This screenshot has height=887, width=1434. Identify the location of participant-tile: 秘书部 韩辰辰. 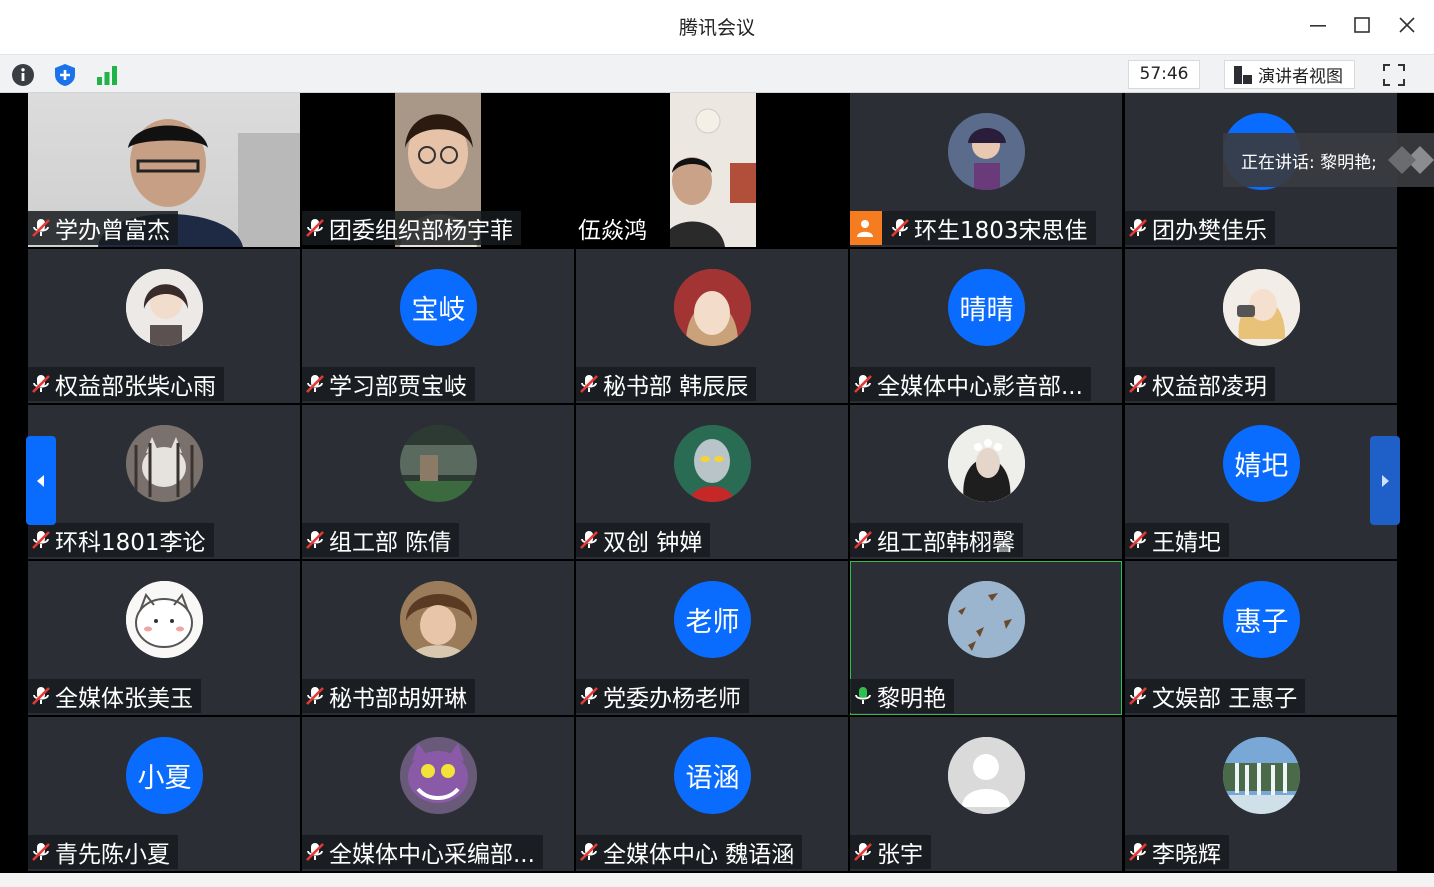
(712, 326).